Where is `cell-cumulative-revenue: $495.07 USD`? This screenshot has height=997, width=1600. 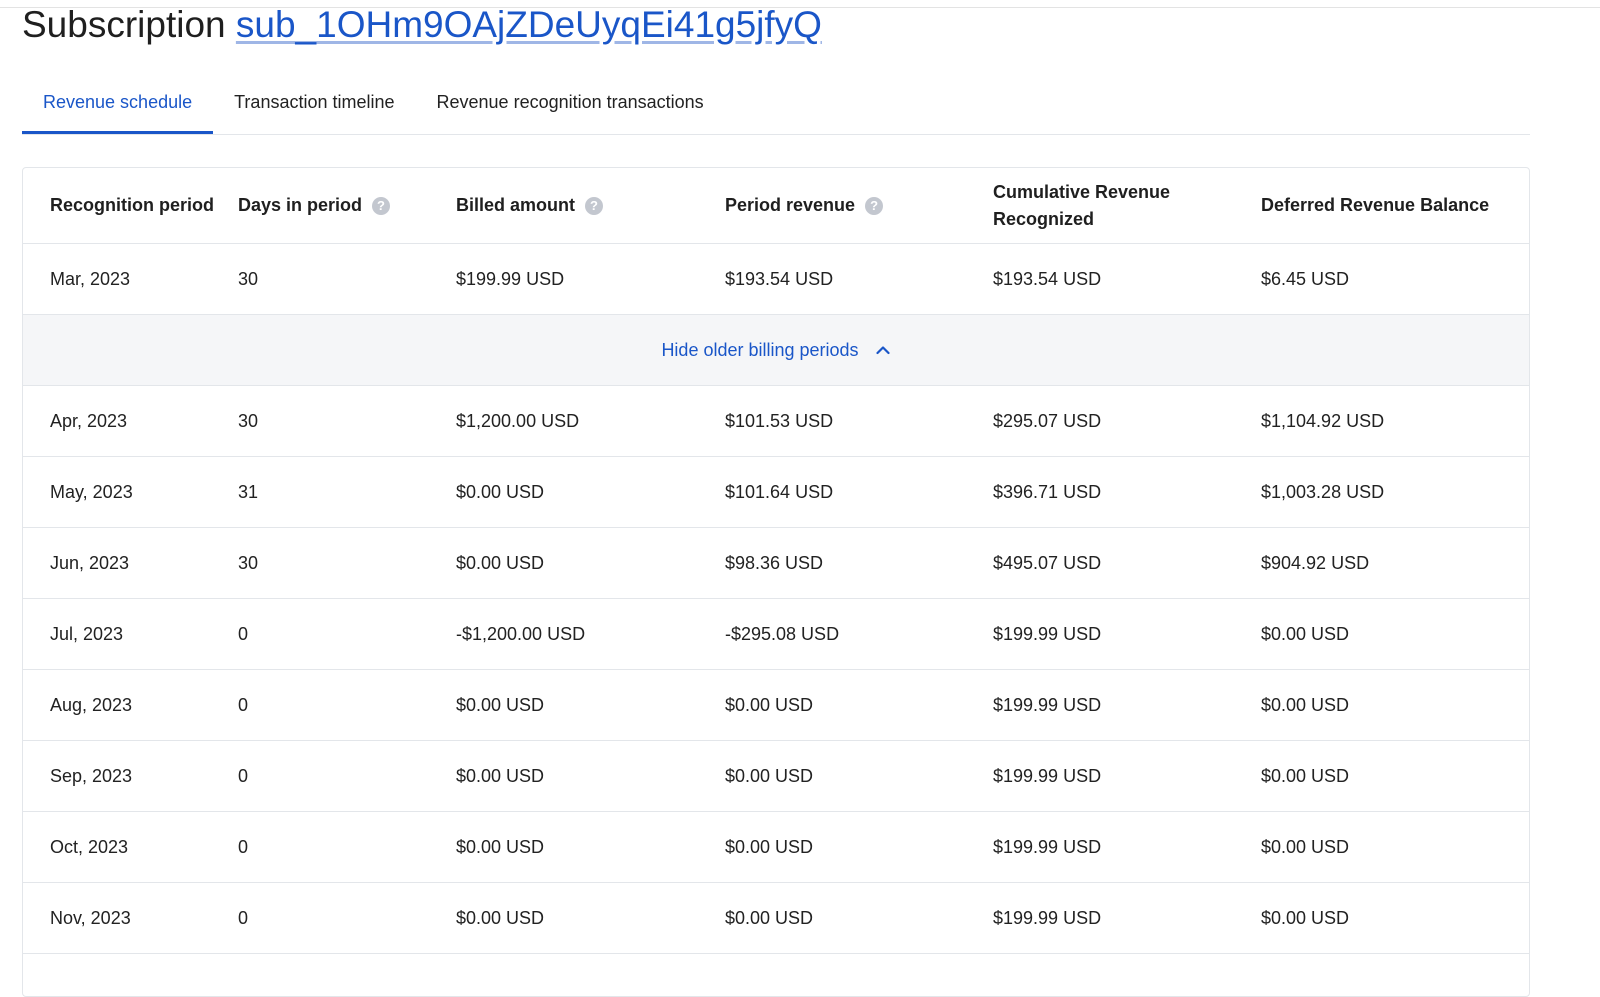
cell-cumulative-revenue: $495.07 USD is located at coordinates (1047, 562).